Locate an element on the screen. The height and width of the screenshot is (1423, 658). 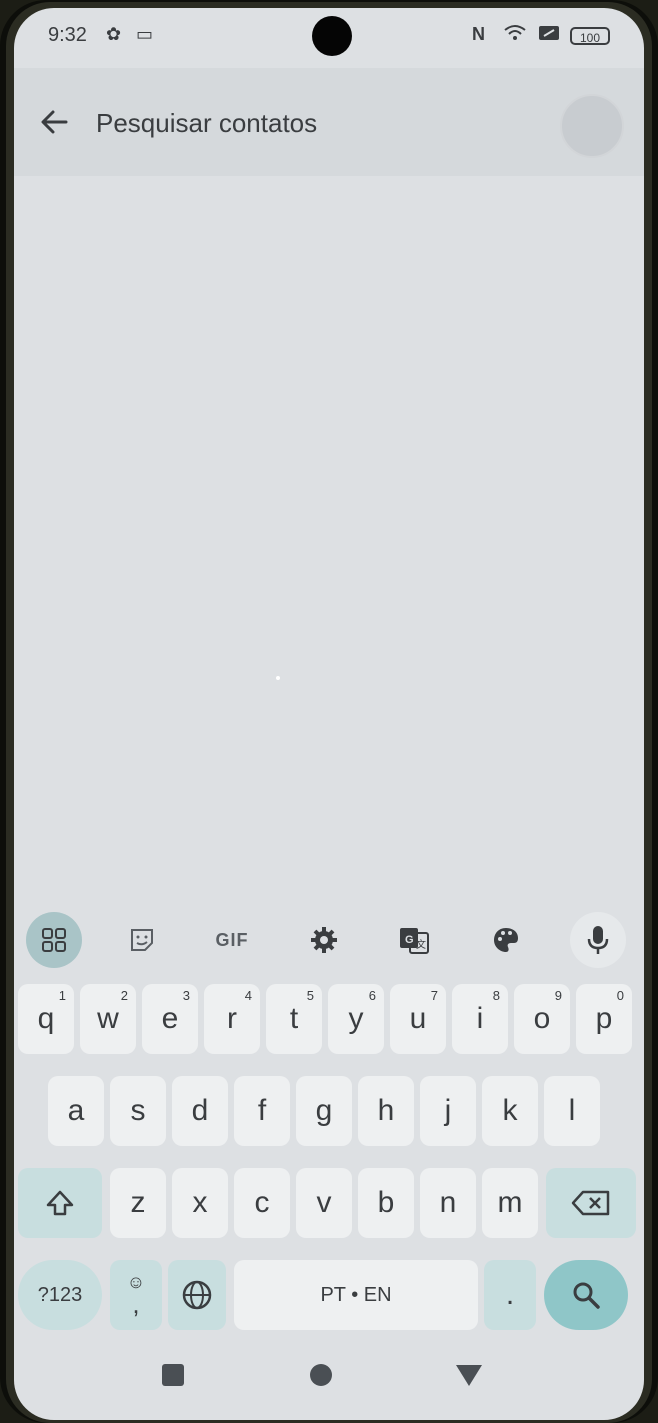
key-hint: 7 is located at coordinates (434, 995).